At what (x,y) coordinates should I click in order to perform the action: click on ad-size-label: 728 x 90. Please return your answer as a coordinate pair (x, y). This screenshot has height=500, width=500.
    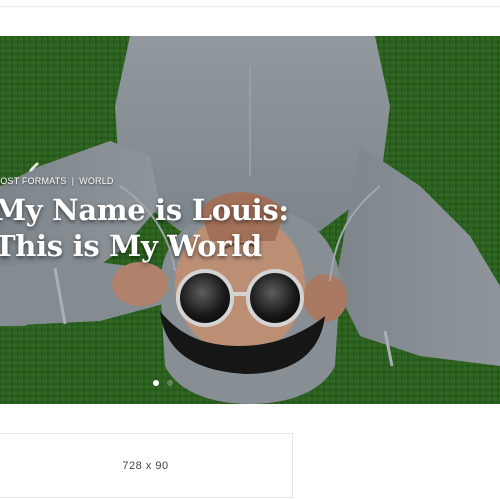
    Looking at the image, I should click on (145, 465).